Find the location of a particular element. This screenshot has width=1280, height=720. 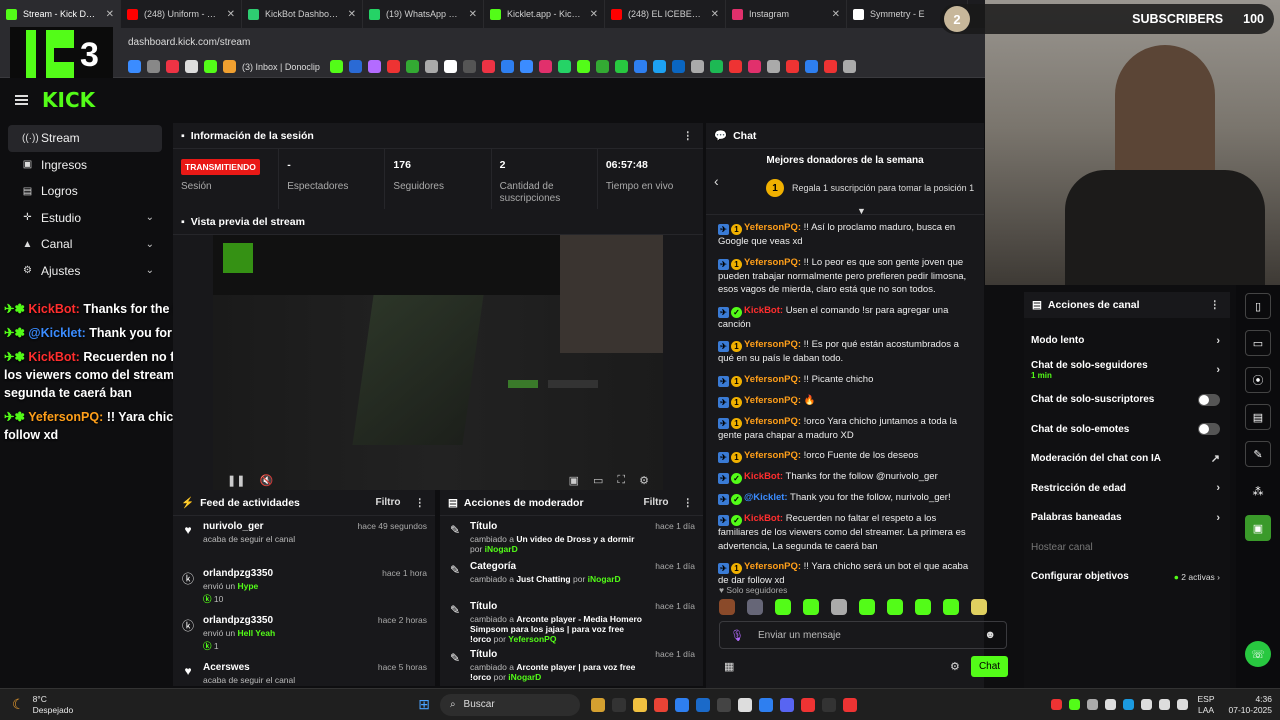

pause-icon: ❚❚ is located at coordinates (236, 480).